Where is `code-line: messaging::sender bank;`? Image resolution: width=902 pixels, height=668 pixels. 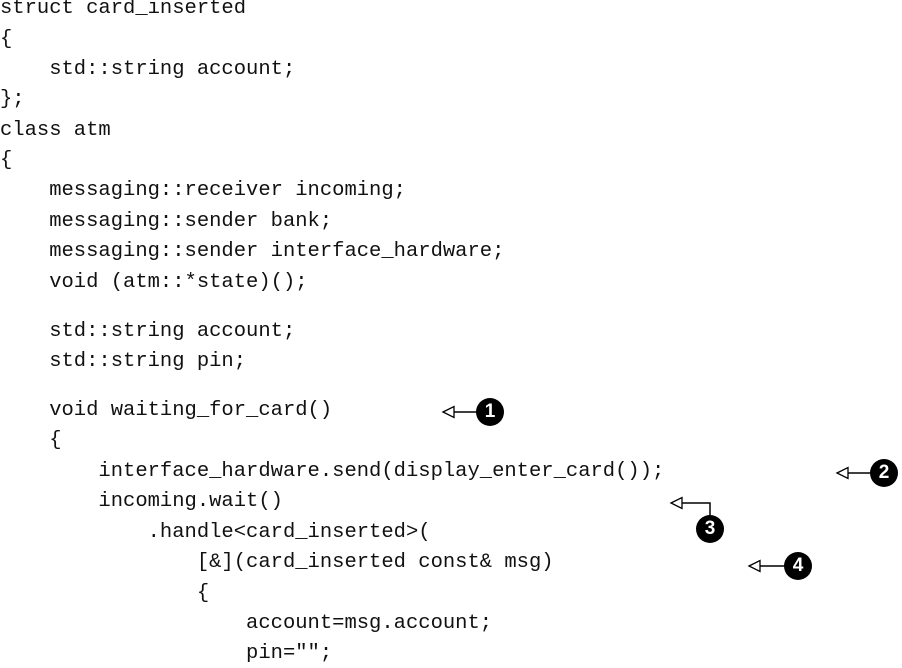
code-line: messaging::sender bank; is located at coordinates (166, 221).